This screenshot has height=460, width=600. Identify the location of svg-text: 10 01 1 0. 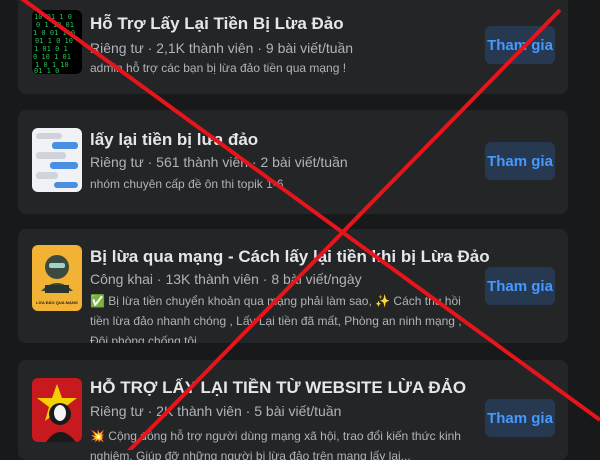
(53, 17).